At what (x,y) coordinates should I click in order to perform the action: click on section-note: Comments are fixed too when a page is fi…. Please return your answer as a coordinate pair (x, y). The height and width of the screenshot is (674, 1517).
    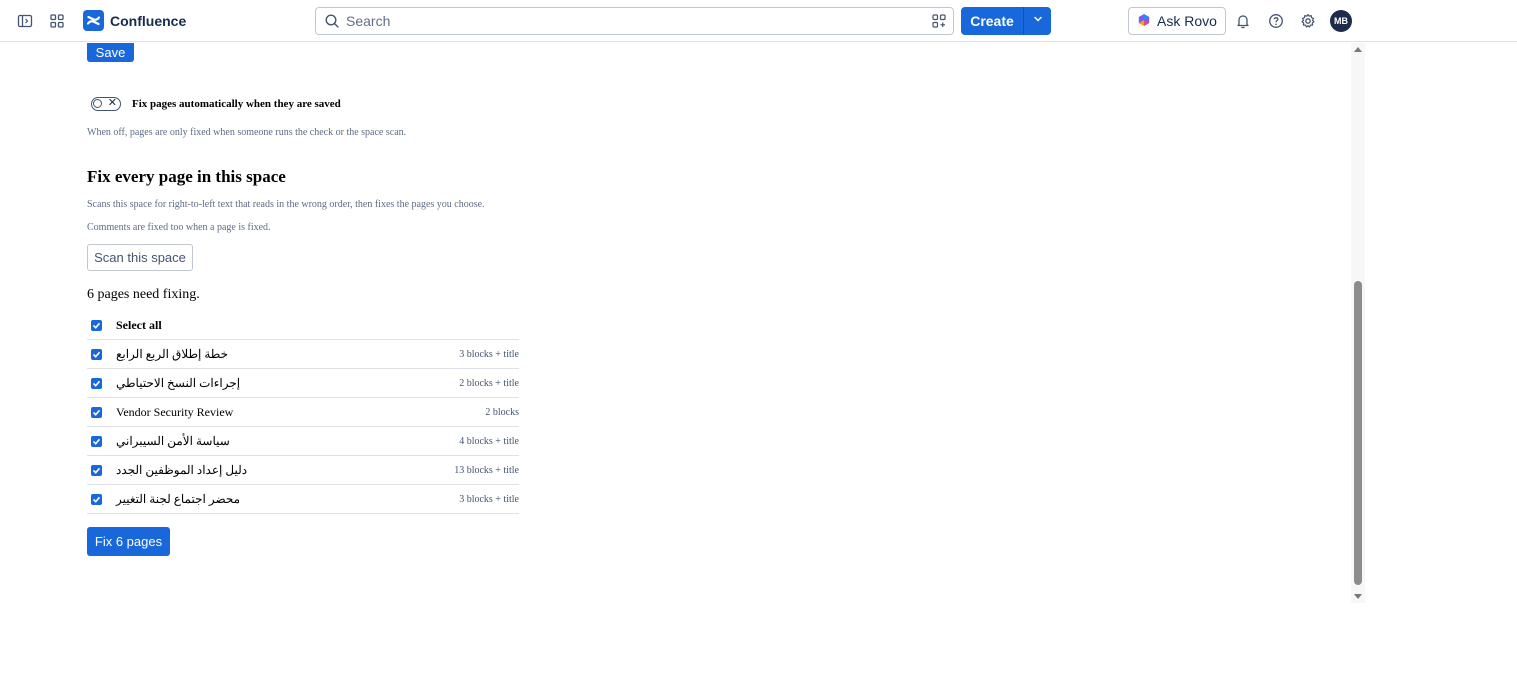
    Looking at the image, I should click on (179, 227).